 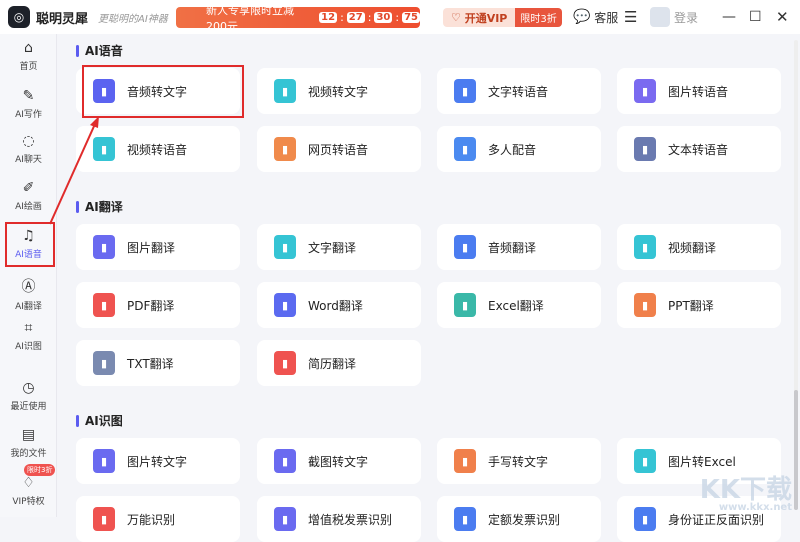 I want to click on scrollbar, so click(x=796, y=275).